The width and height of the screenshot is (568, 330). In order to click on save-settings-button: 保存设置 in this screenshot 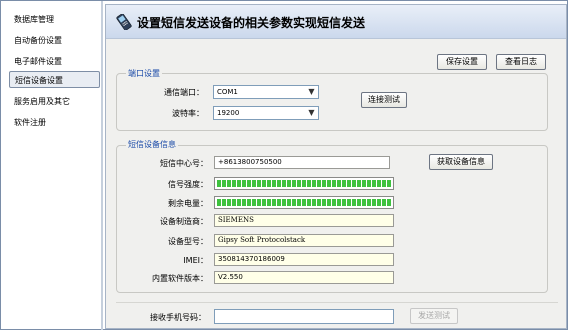, I will do `click(462, 62)`.